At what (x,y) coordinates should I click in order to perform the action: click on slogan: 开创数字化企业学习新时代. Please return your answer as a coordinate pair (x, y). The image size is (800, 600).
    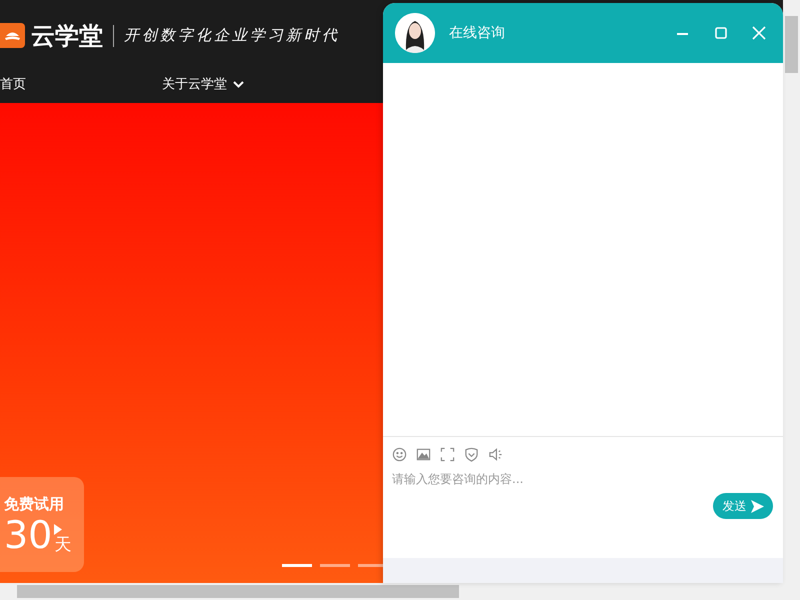
    Looking at the image, I should click on (232, 35).